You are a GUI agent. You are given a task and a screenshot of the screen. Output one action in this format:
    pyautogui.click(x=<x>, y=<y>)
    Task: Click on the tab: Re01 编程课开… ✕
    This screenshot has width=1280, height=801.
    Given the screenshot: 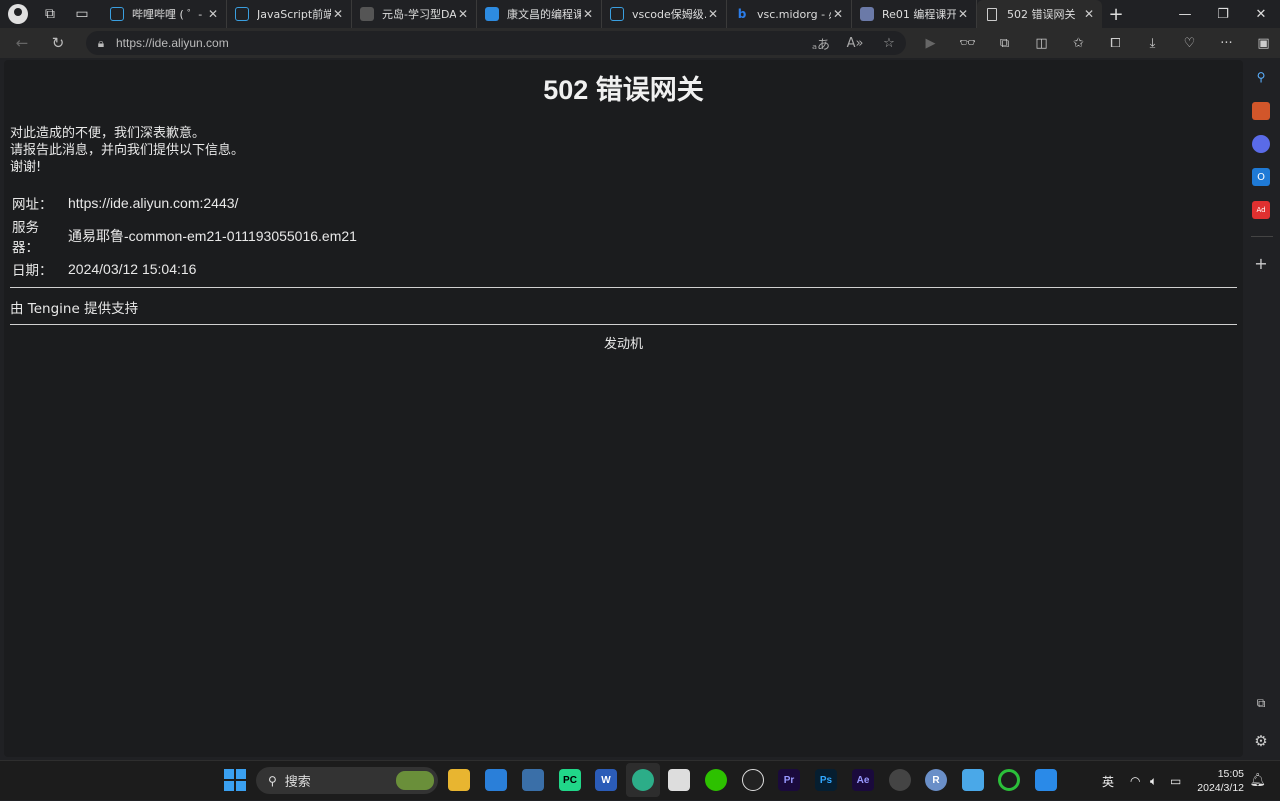 What is the action you would take?
    pyautogui.click(x=914, y=14)
    